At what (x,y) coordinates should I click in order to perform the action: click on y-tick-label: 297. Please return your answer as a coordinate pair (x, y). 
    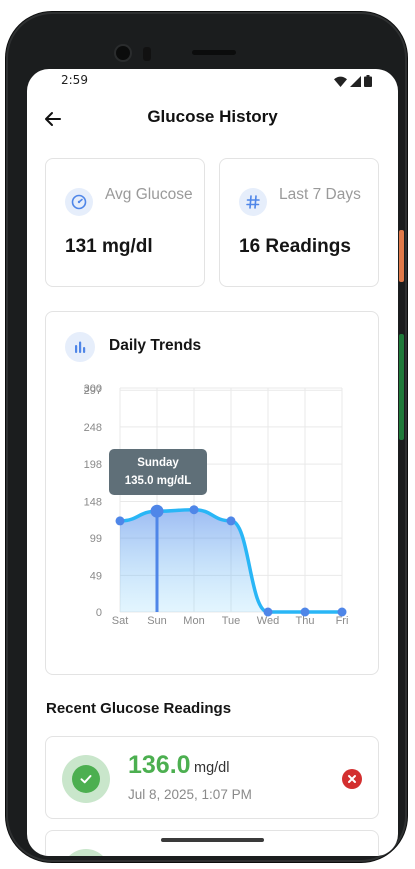
    Looking at the image, I should click on (93, 391).